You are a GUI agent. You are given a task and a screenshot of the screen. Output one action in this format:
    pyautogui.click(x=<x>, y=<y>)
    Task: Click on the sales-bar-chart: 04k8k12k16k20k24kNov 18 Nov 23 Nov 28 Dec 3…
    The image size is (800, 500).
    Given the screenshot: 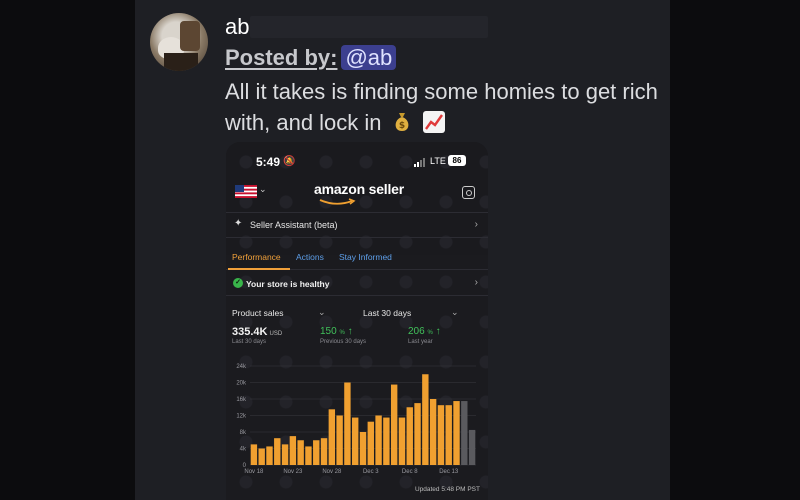 What is the action you would take?
    pyautogui.click(x=356, y=419)
    